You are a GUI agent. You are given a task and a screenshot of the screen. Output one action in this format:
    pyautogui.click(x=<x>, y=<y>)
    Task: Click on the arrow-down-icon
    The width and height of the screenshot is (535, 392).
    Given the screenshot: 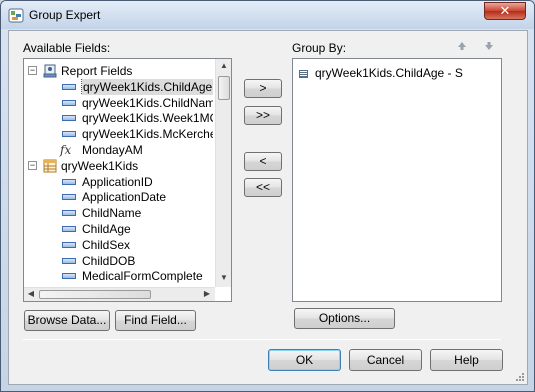 What is the action you would take?
    pyautogui.click(x=489, y=47)
    